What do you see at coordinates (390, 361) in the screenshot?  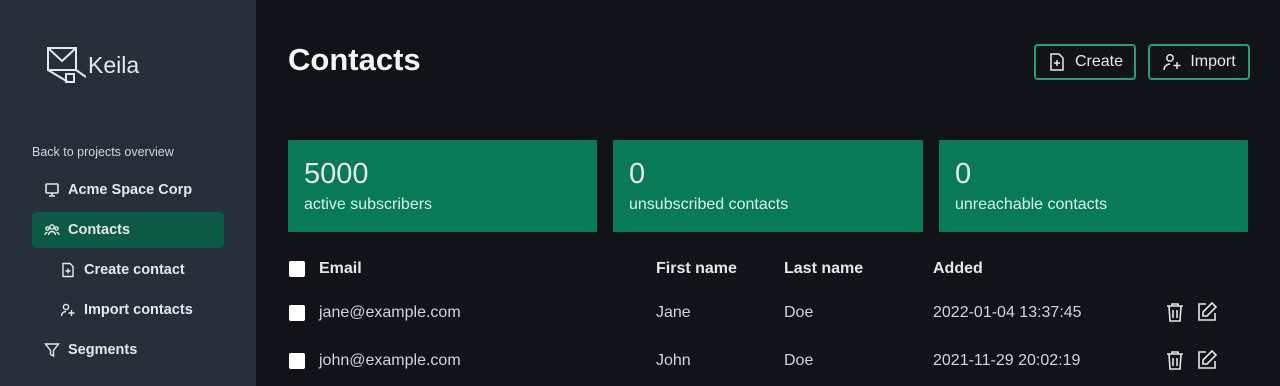 I see `contact-email: john@example.com` at bounding box center [390, 361].